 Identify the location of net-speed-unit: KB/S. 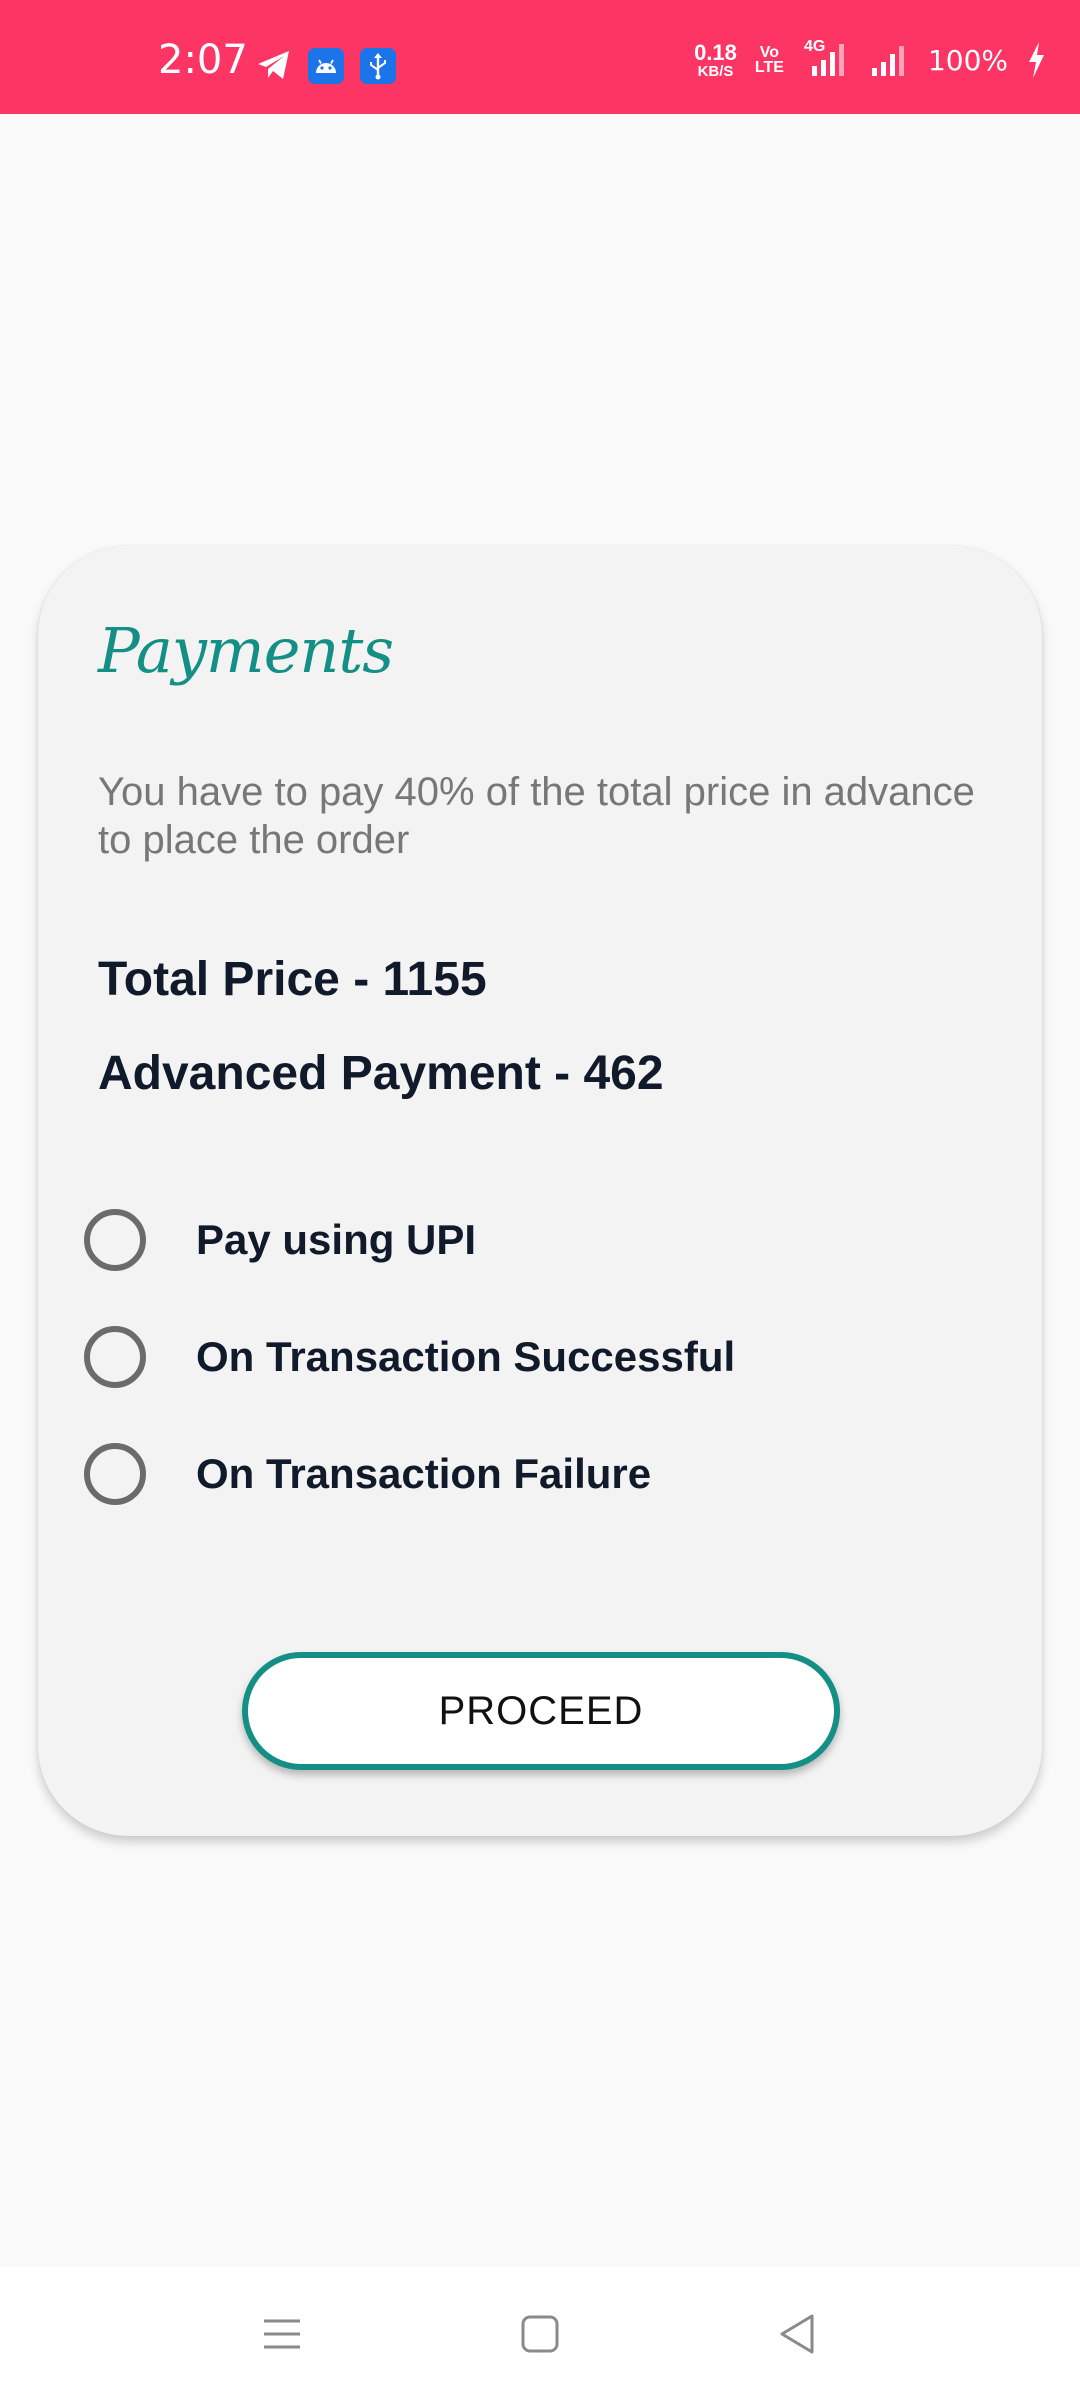
(715, 71).